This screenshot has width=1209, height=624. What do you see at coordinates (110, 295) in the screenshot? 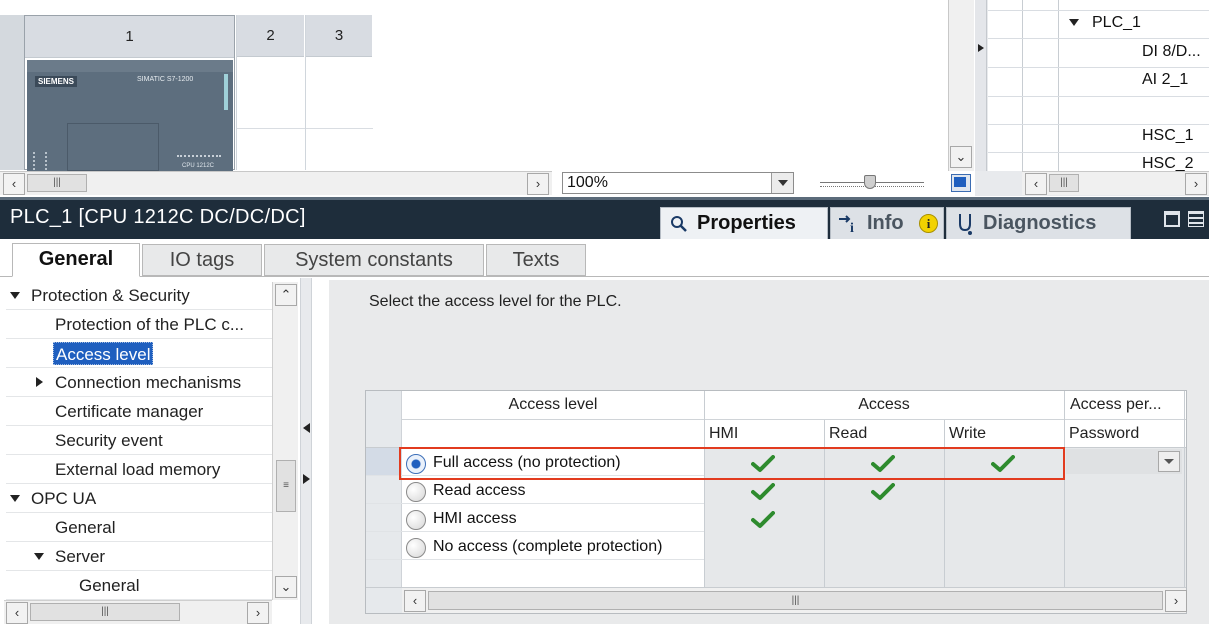
I see `nav-item-label: Protection & Security` at bounding box center [110, 295].